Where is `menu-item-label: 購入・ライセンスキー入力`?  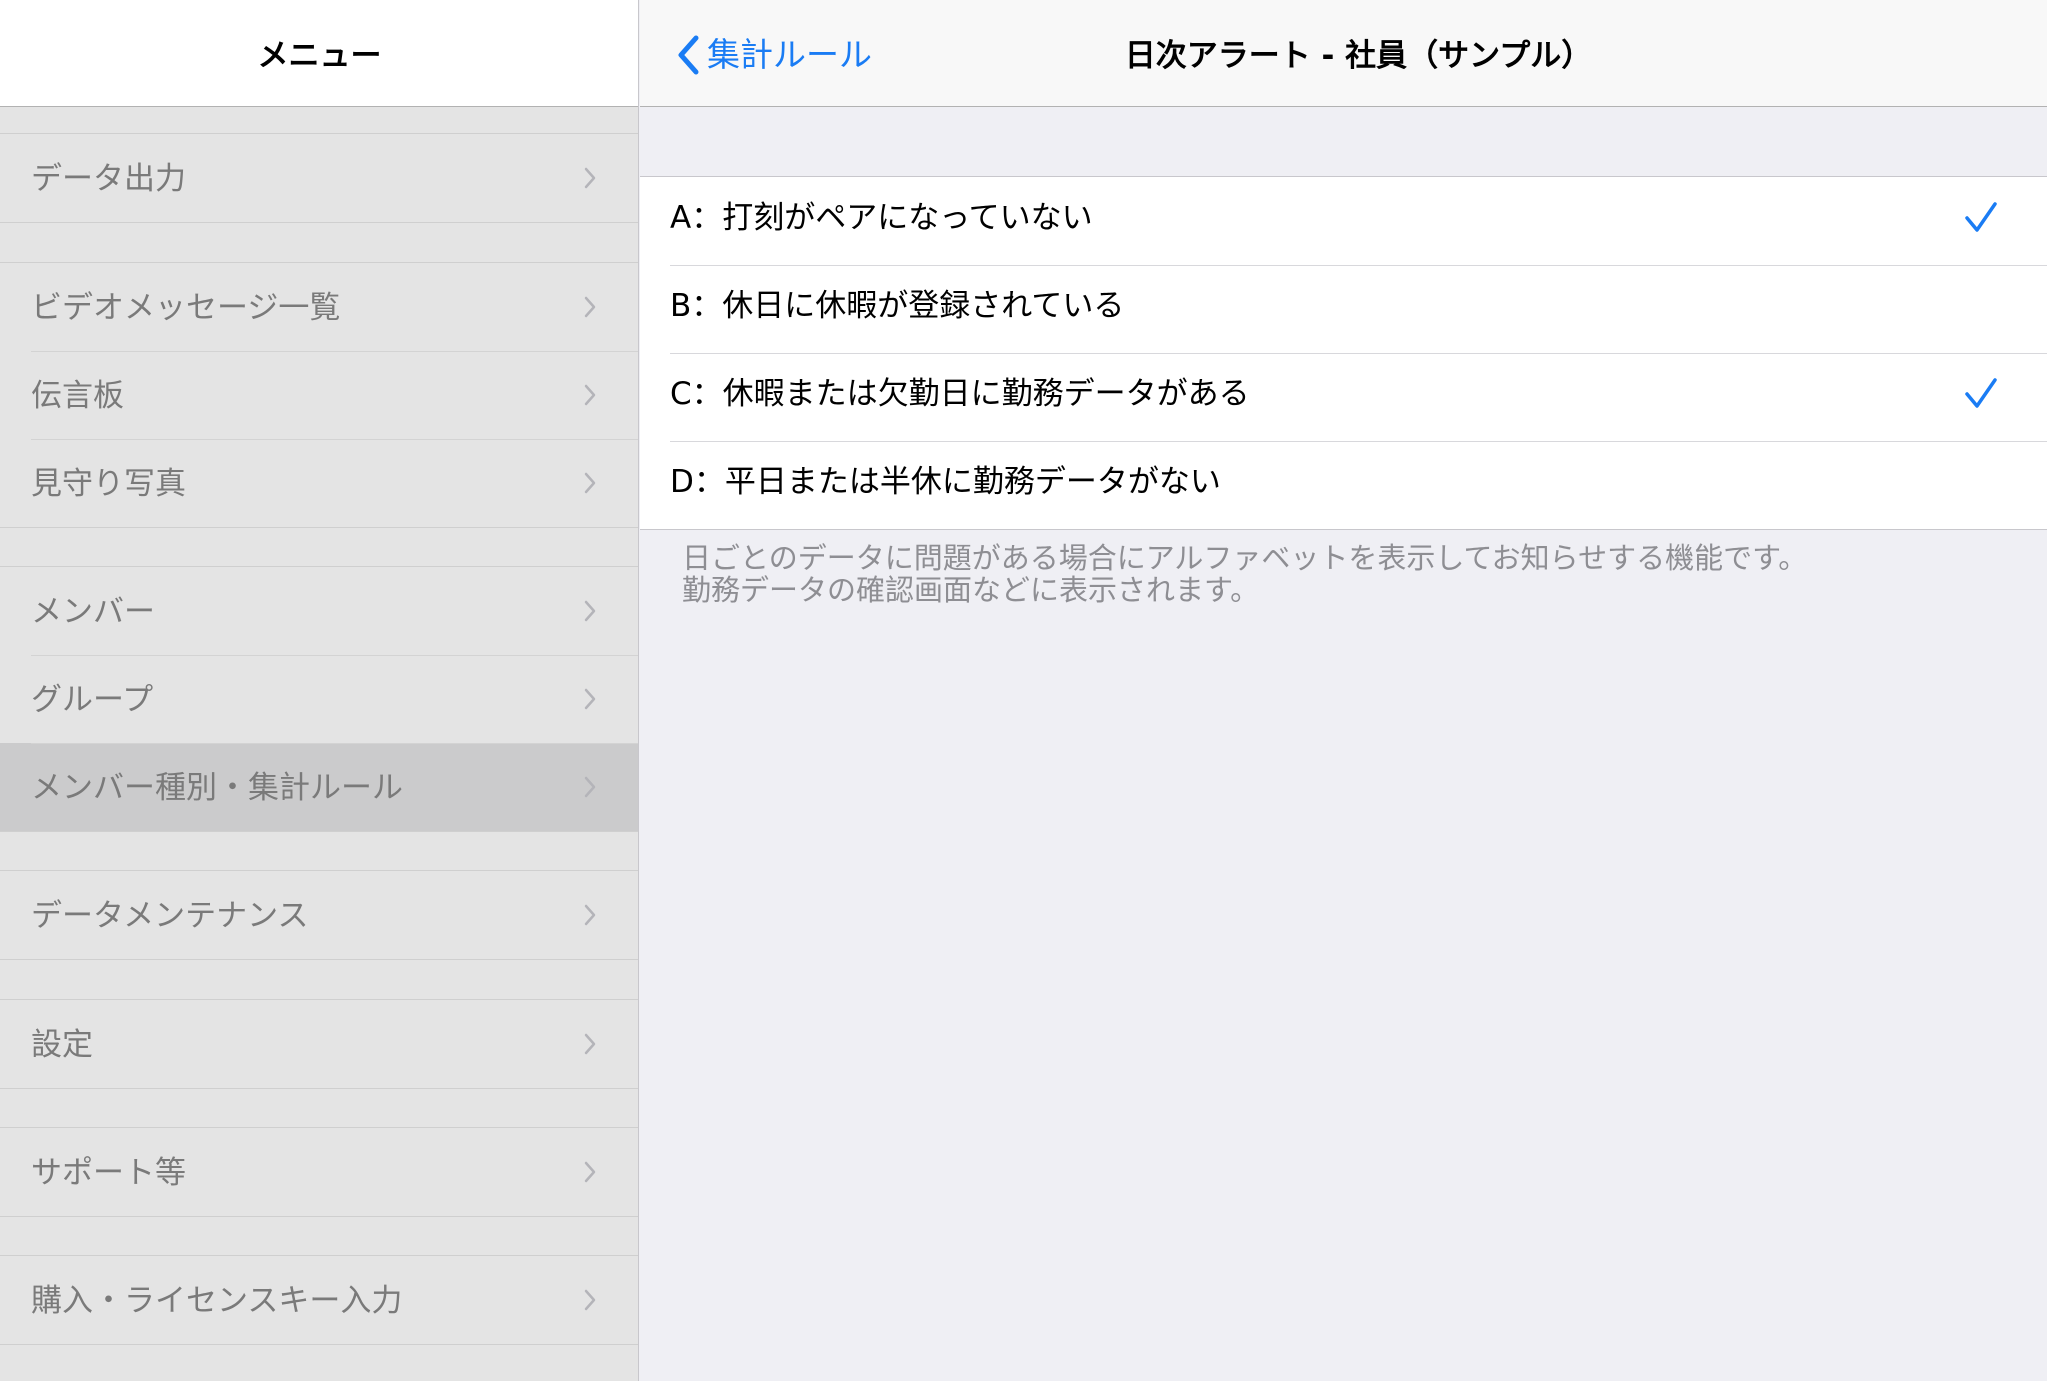 menu-item-label: 購入・ライセンスキー入力 is located at coordinates (217, 1301).